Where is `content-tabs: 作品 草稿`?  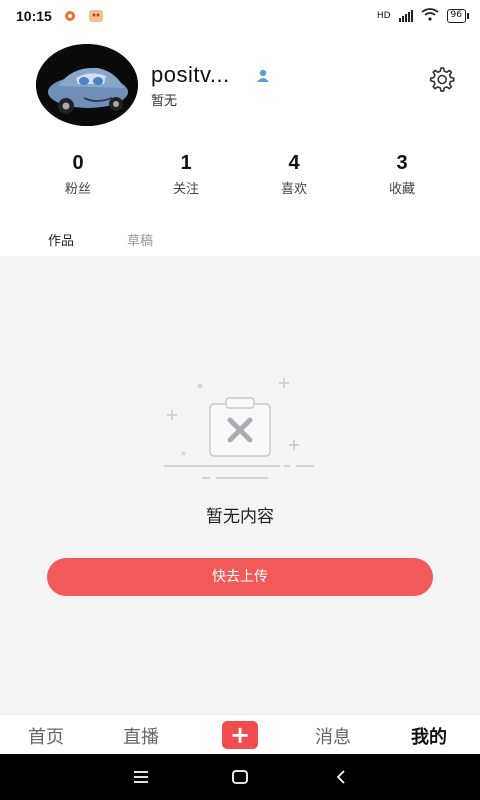 content-tabs: 作品 草稿 is located at coordinates (240, 241).